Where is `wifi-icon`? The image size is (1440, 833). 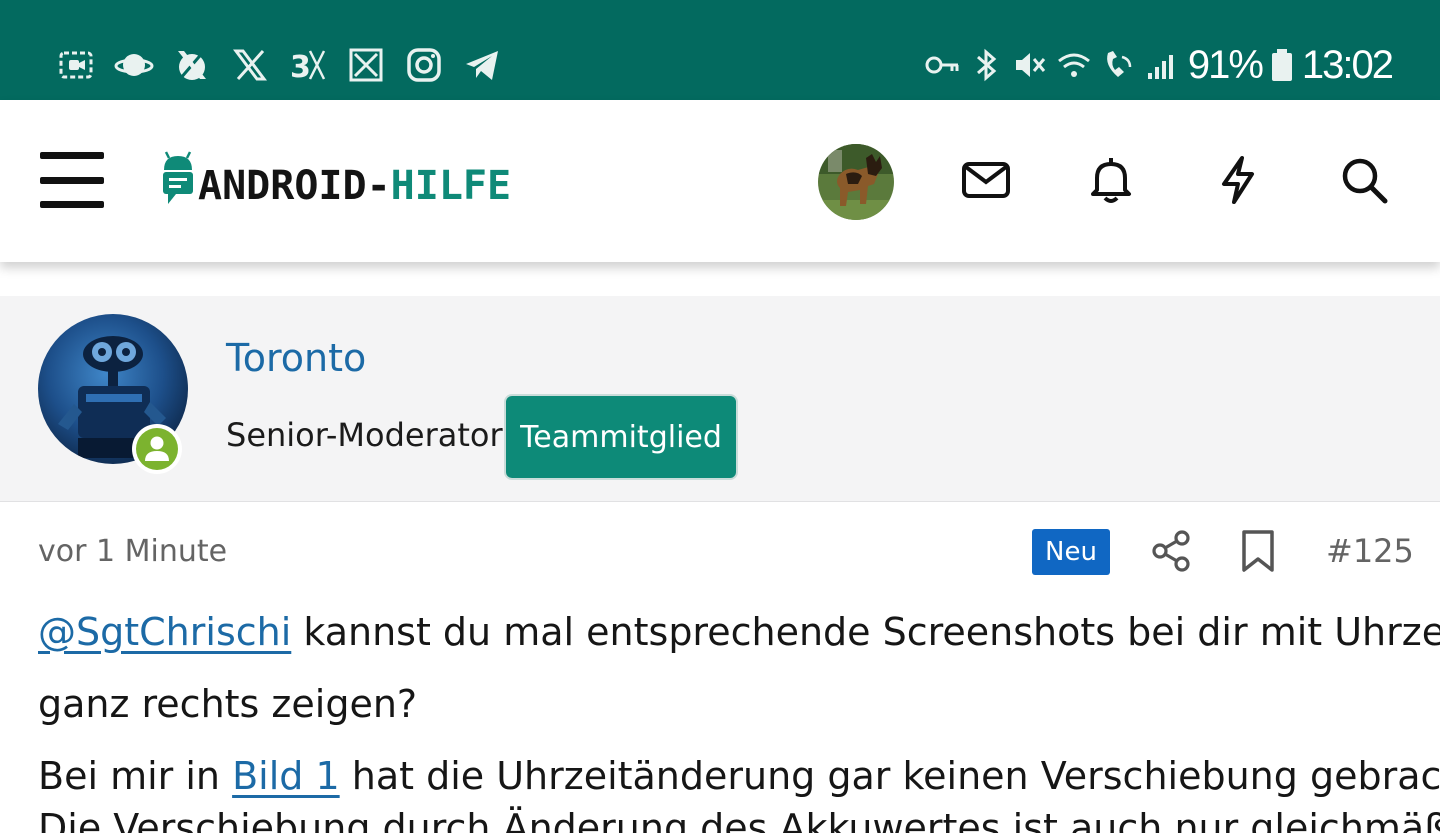
wifi-icon is located at coordinates (1073, 65).